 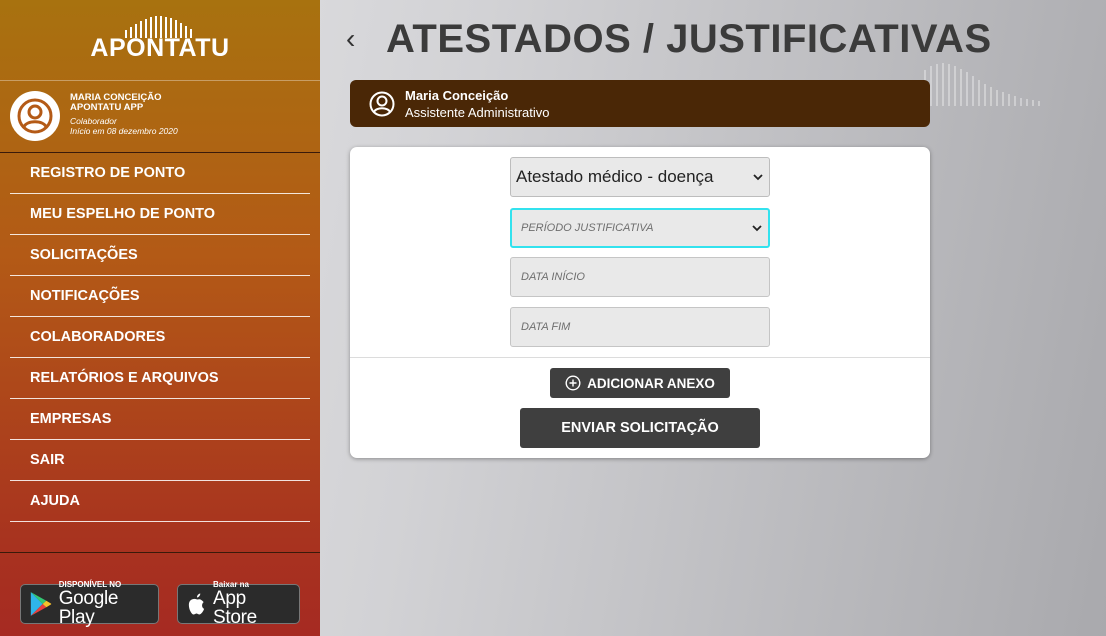 I want to click on google-play-icon, so click(x=41, y=604).